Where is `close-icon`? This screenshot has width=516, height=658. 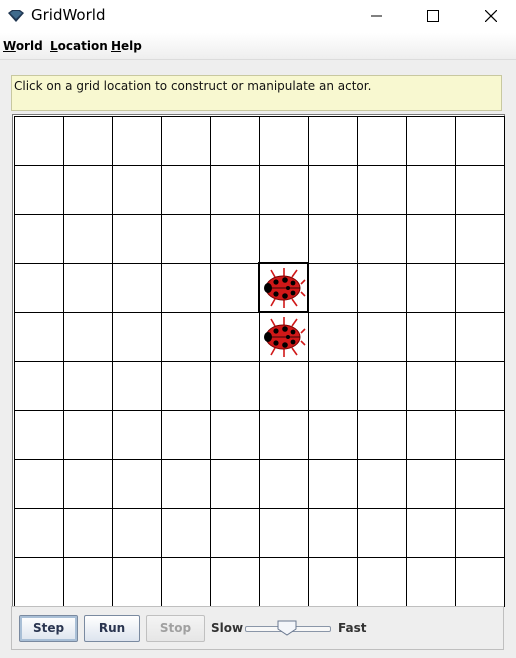 close-icon is located at coordinates (491, 16).